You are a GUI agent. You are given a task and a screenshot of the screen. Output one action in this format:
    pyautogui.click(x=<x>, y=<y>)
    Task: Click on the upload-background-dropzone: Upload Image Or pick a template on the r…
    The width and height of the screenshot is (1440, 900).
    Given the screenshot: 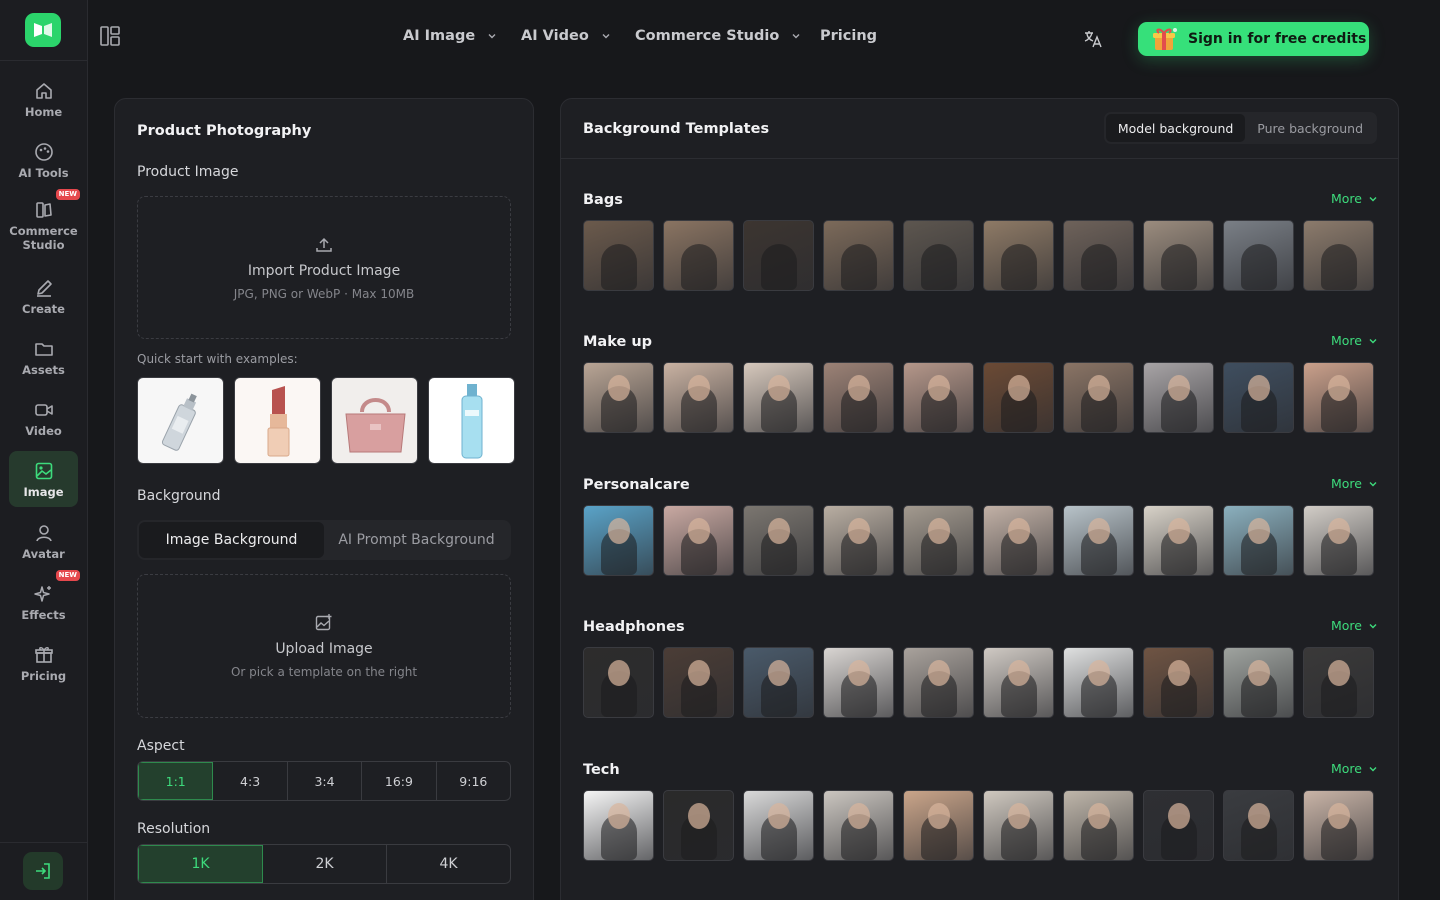 What is the action you would take?
    pyautogui.click(x=324, y=646)
    